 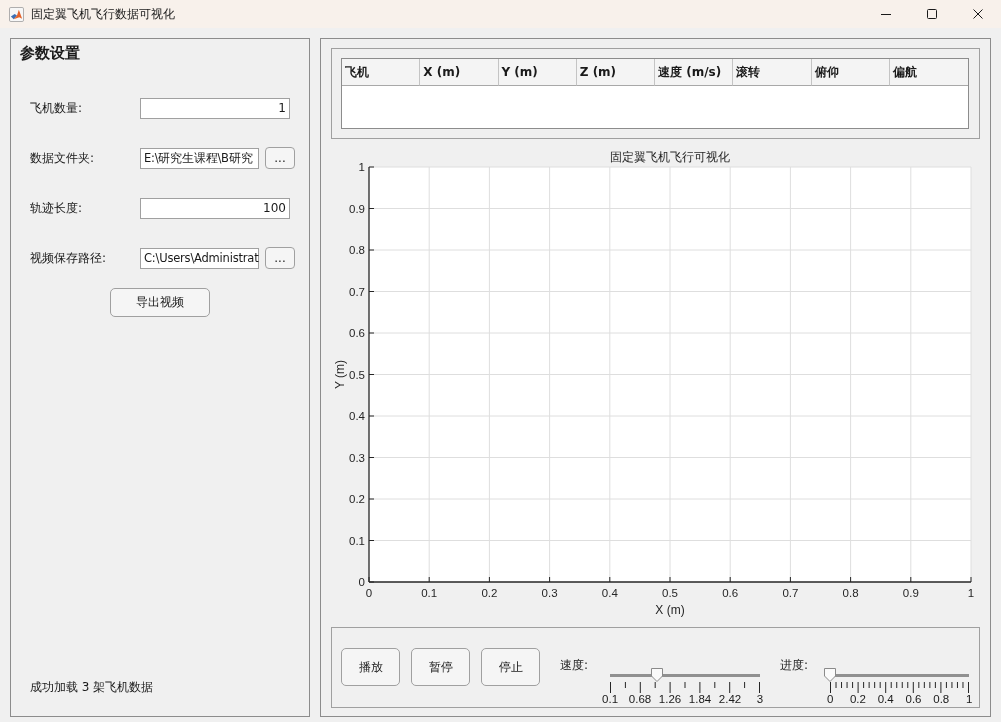 What do you see at coordinates (340, 374) in the screenshot?
I see `axis-label: Y (m)` at bounding box center [340, 374].